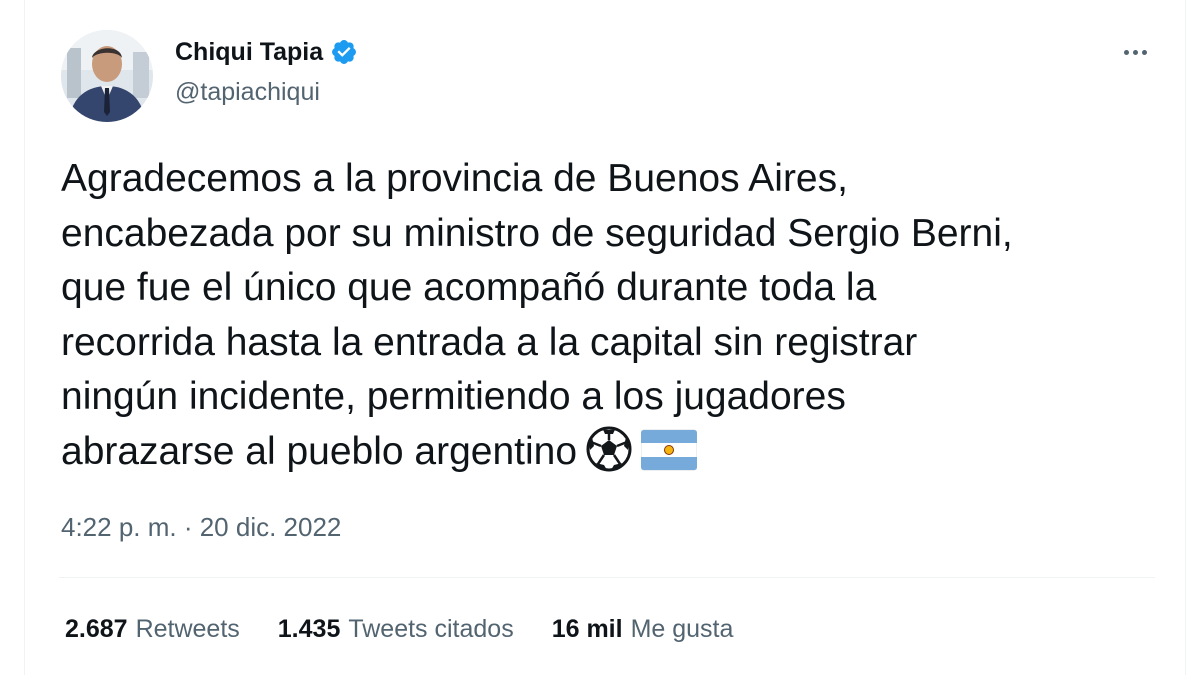  Describe the element at coordinates (201, 527) in the screenshot. I see `tweet-timestamp: 4:22 p. m. · 20 dic. 2022` at that location.